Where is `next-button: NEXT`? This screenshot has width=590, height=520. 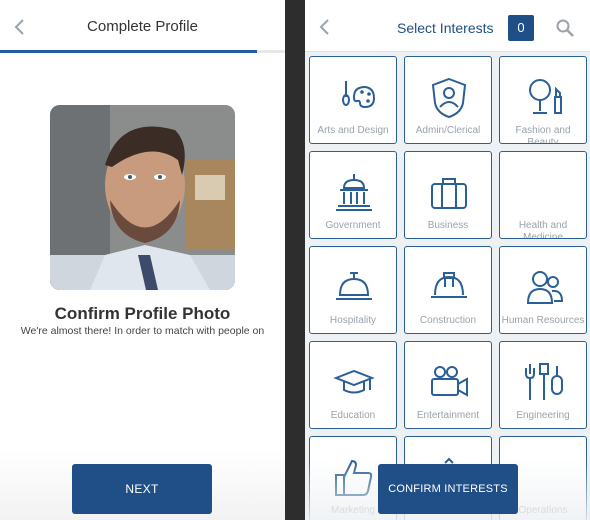
next-button: NEXT is located at coordinates (142, 489).